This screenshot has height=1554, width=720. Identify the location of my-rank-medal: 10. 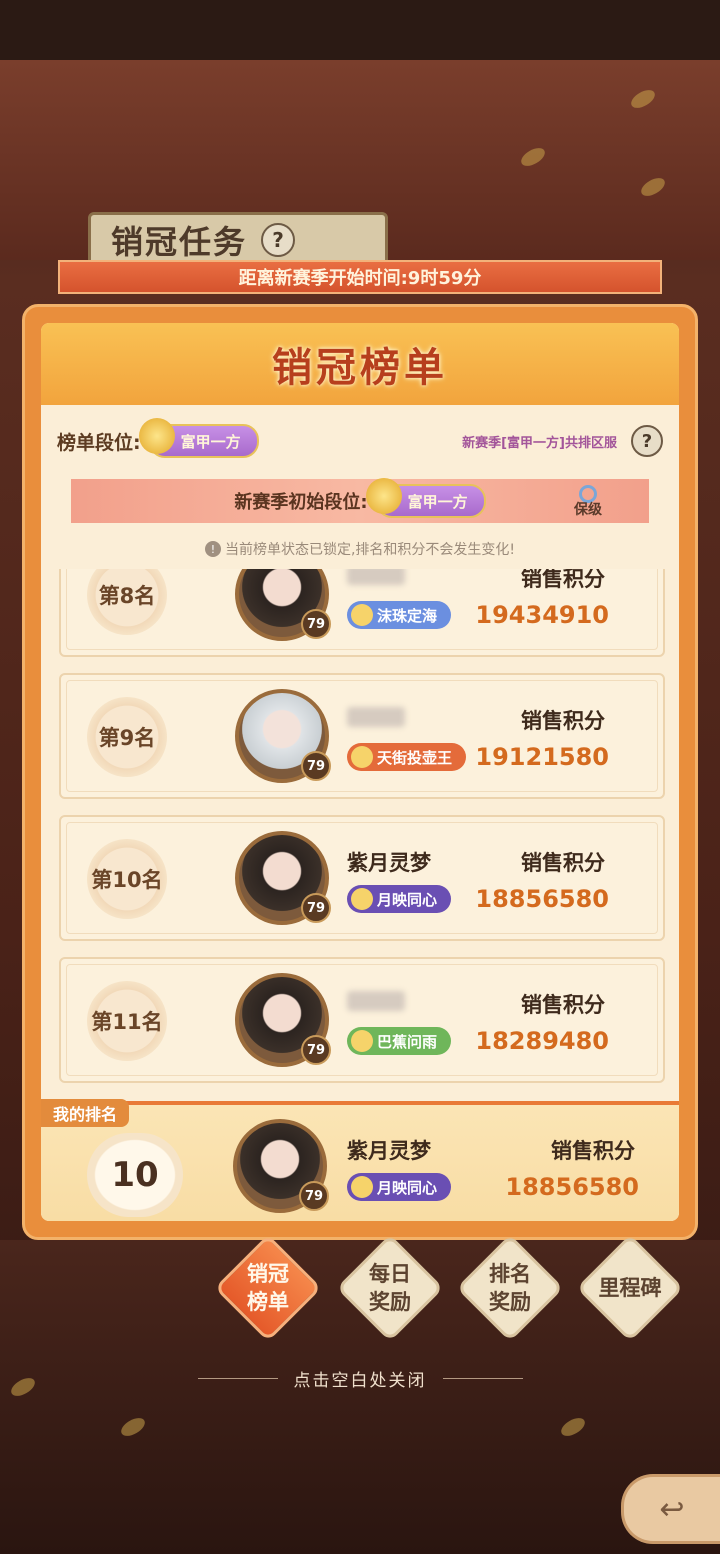
(135, 1175).